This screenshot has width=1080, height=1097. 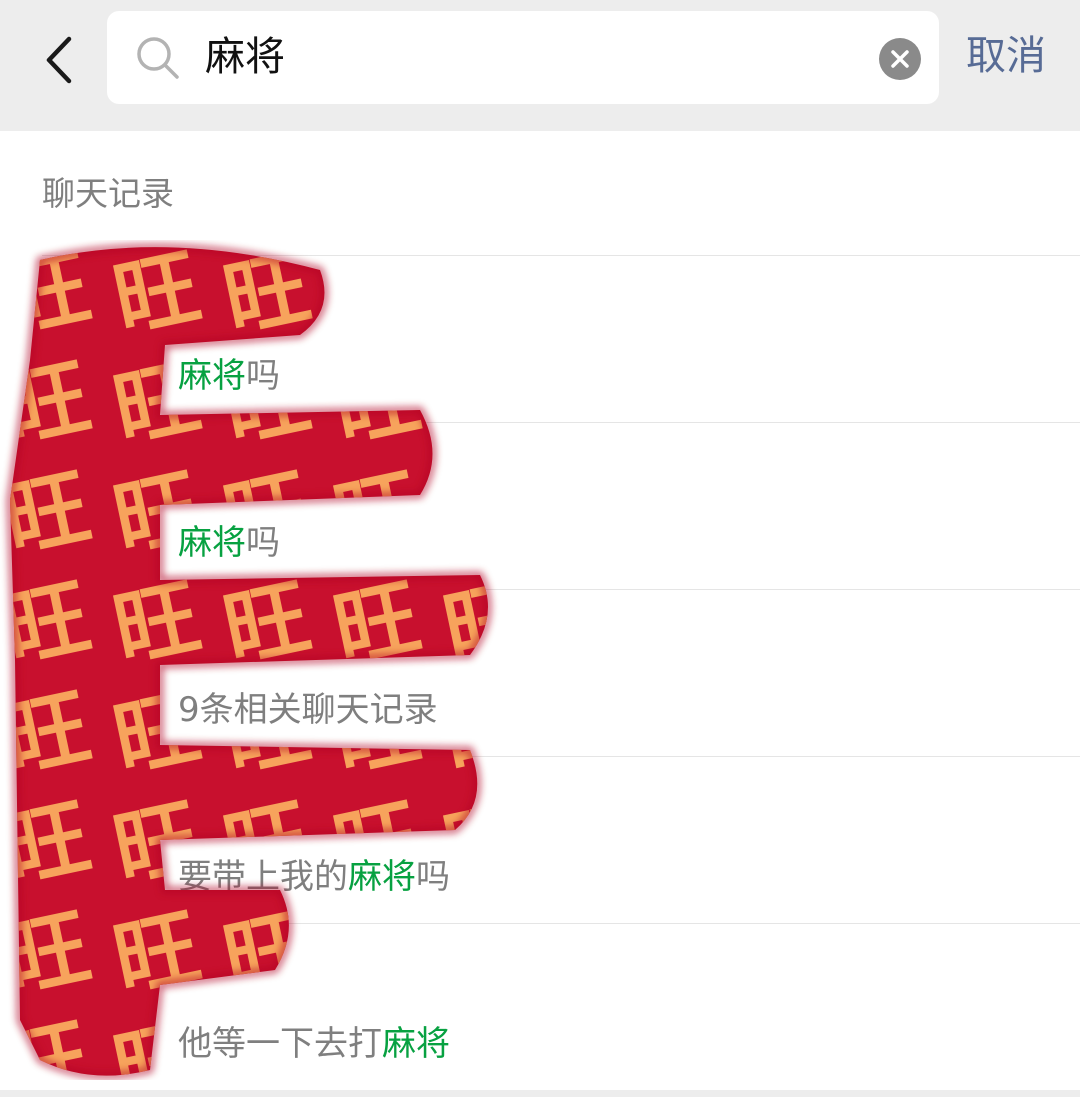 I want to click on result-snippet: 9条相关聊天记录, so click(x=308, y=710).